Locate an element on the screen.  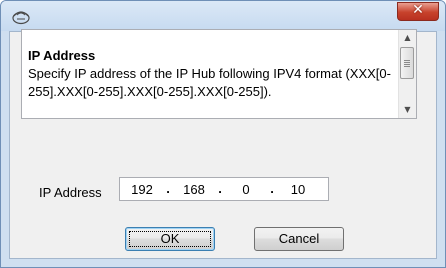
app-logo-icon is located at coordinates (21, 16).